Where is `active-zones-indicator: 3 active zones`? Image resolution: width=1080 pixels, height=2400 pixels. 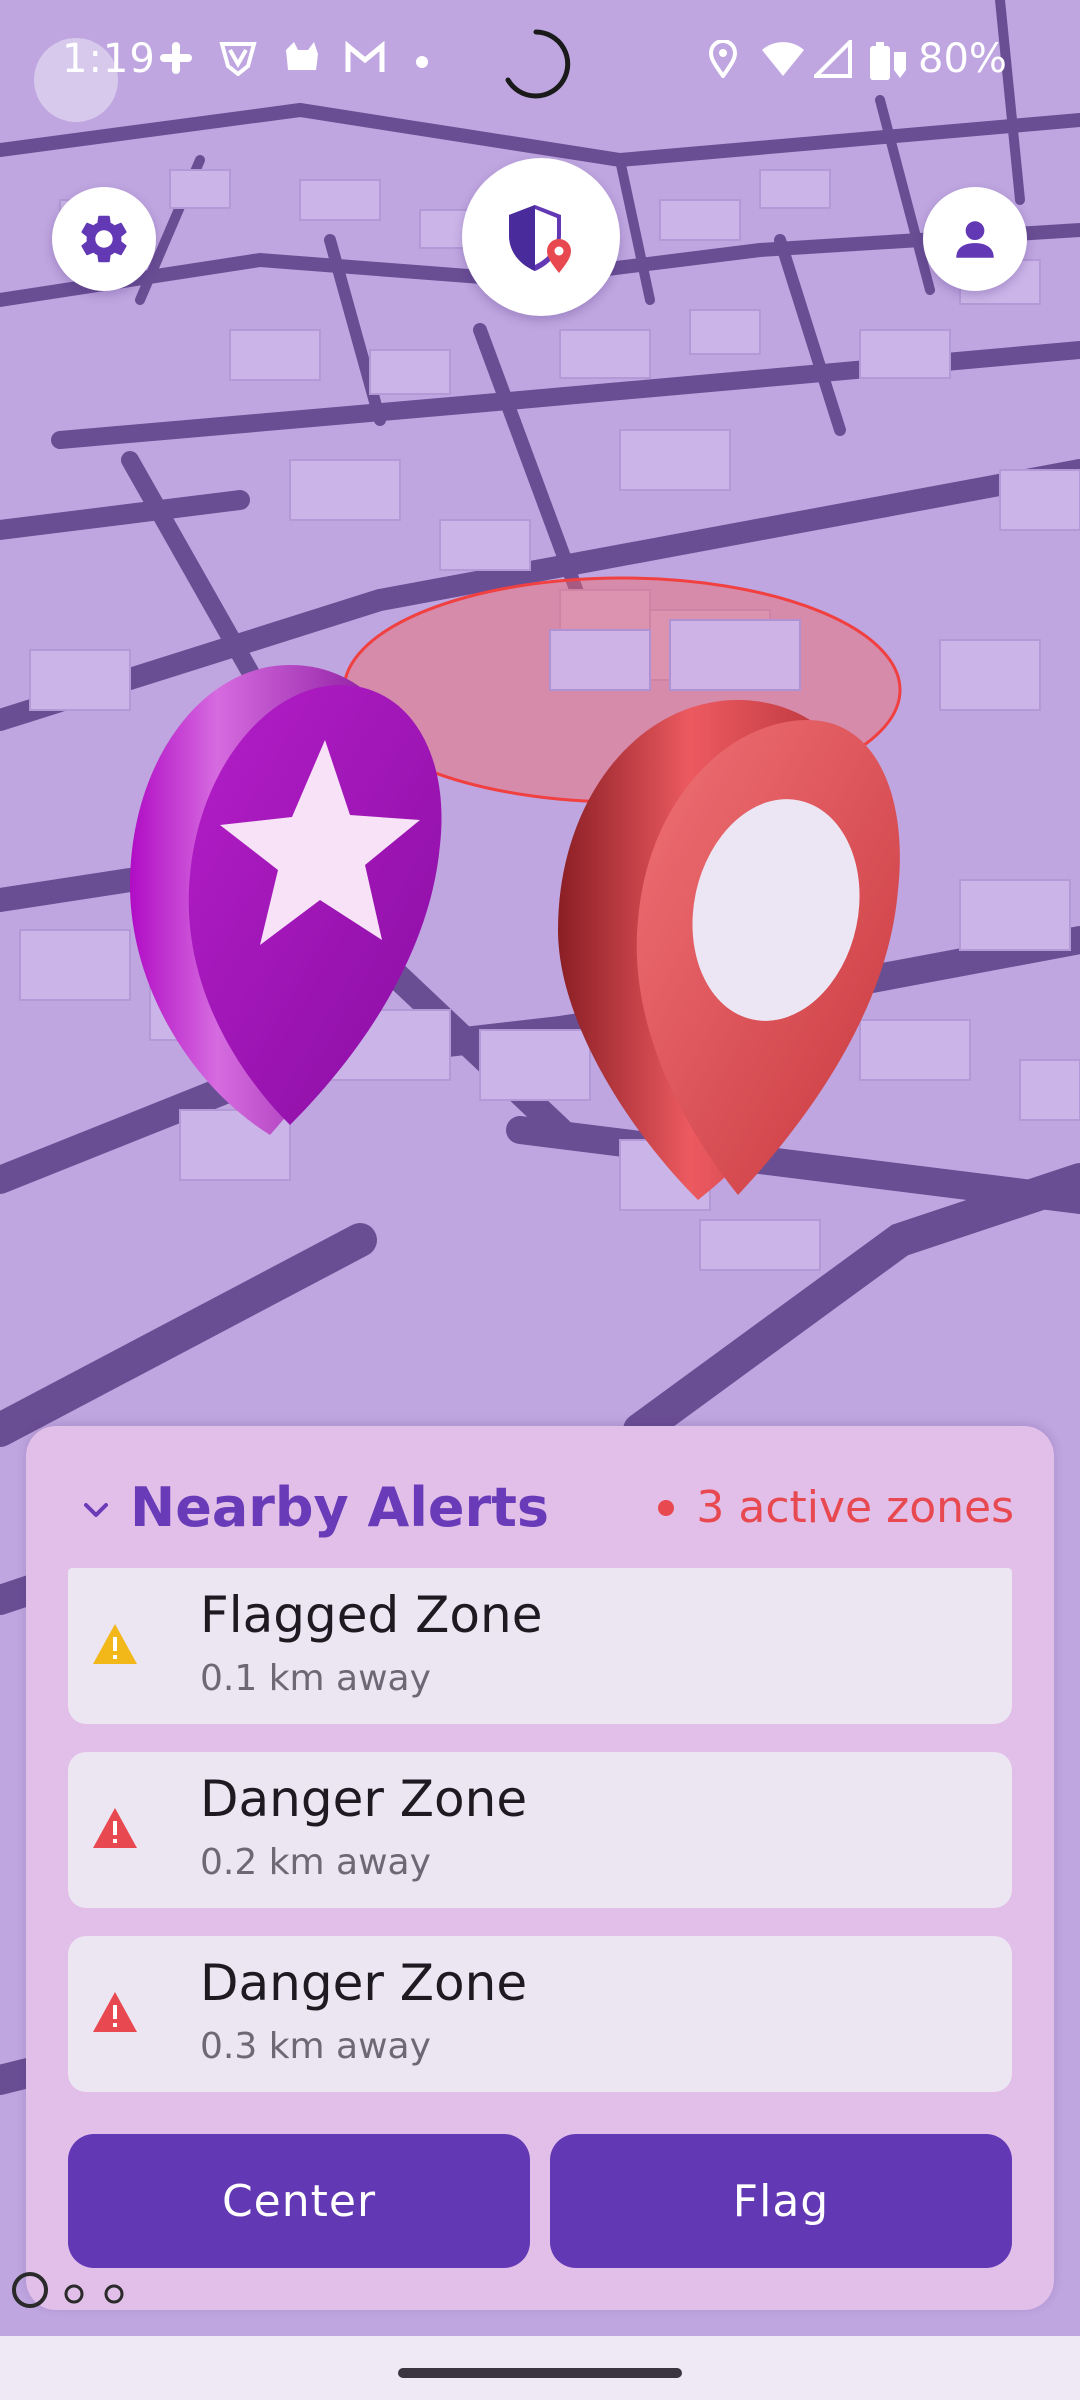 active-zones-indicator: 3 active zones is located at coordinates (836, 1507).